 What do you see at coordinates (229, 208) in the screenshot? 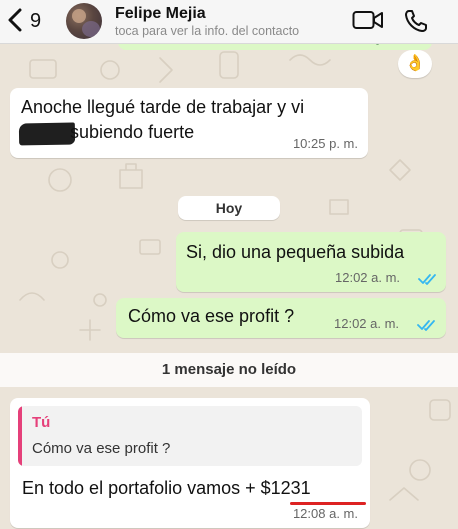
I see `date-separator: Hoy` at bounding box center [229, 208].